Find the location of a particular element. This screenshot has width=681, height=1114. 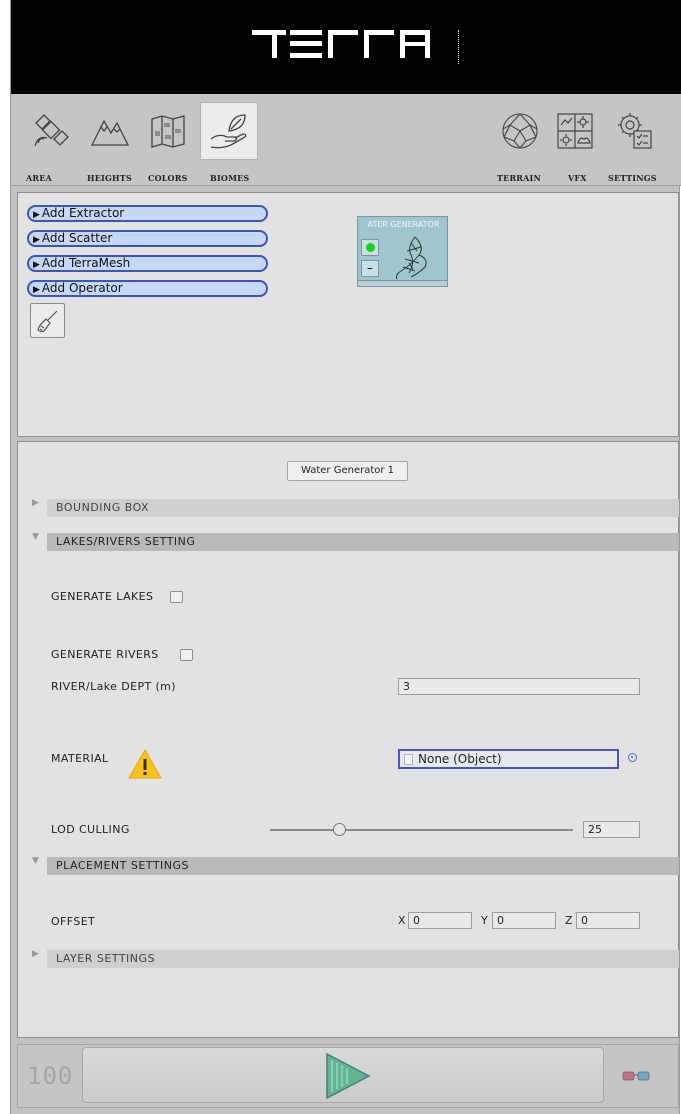

brush-icon is located at coordinates (46, 321).